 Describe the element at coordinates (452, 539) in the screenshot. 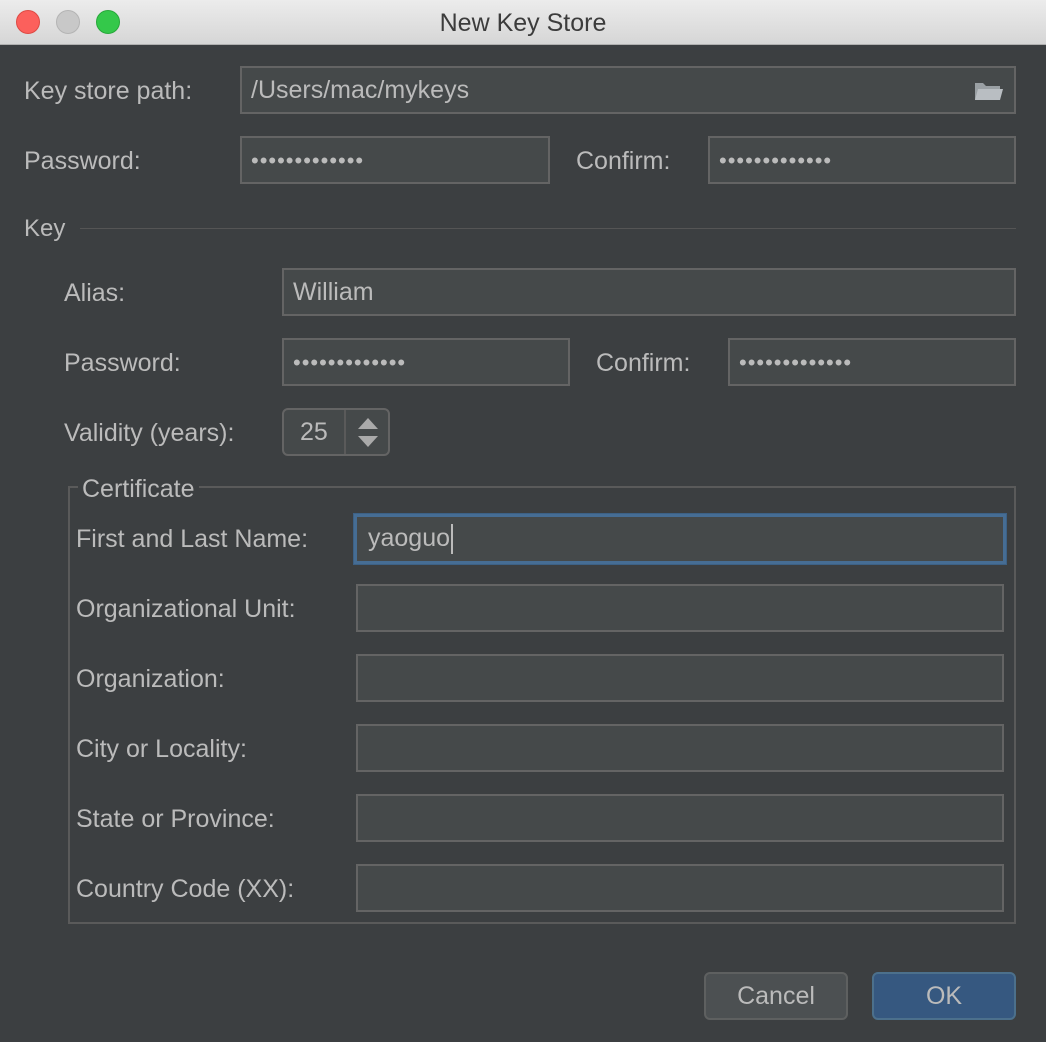

I see `text-caret` at that location.